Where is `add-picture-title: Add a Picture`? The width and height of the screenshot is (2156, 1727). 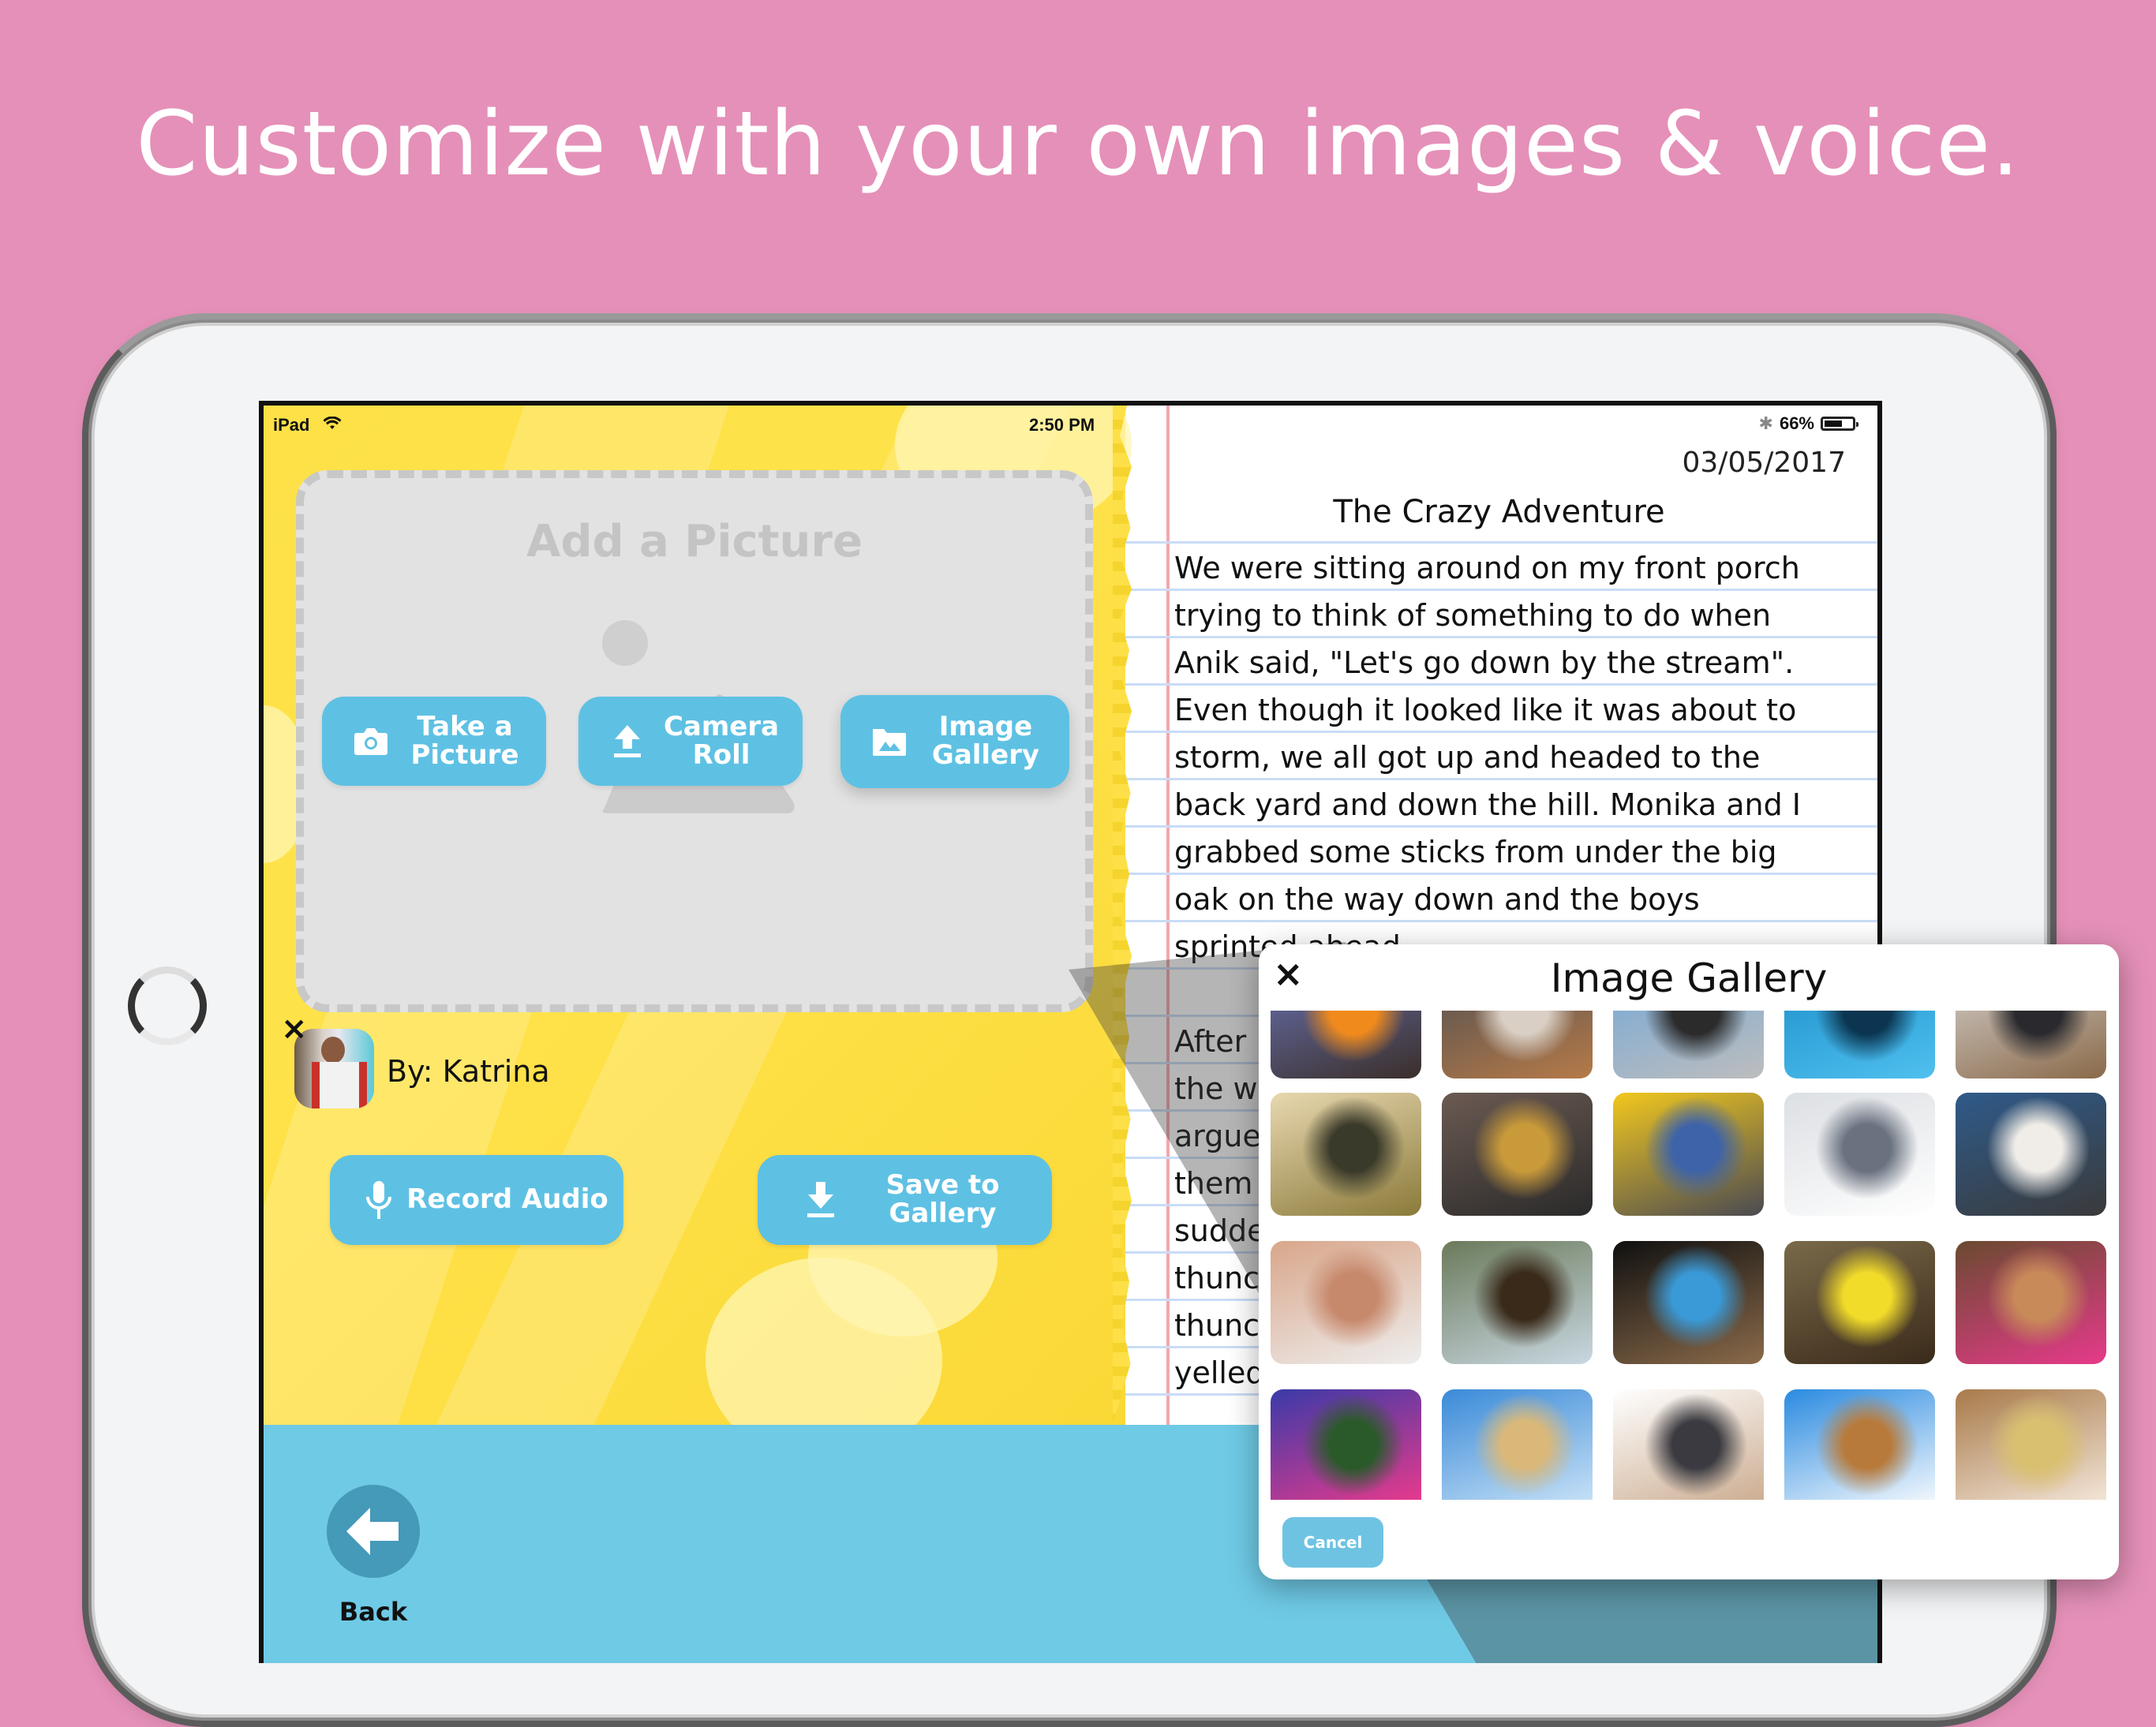
add-picture-title: Add a Picture is located at coordinates (694, 541).